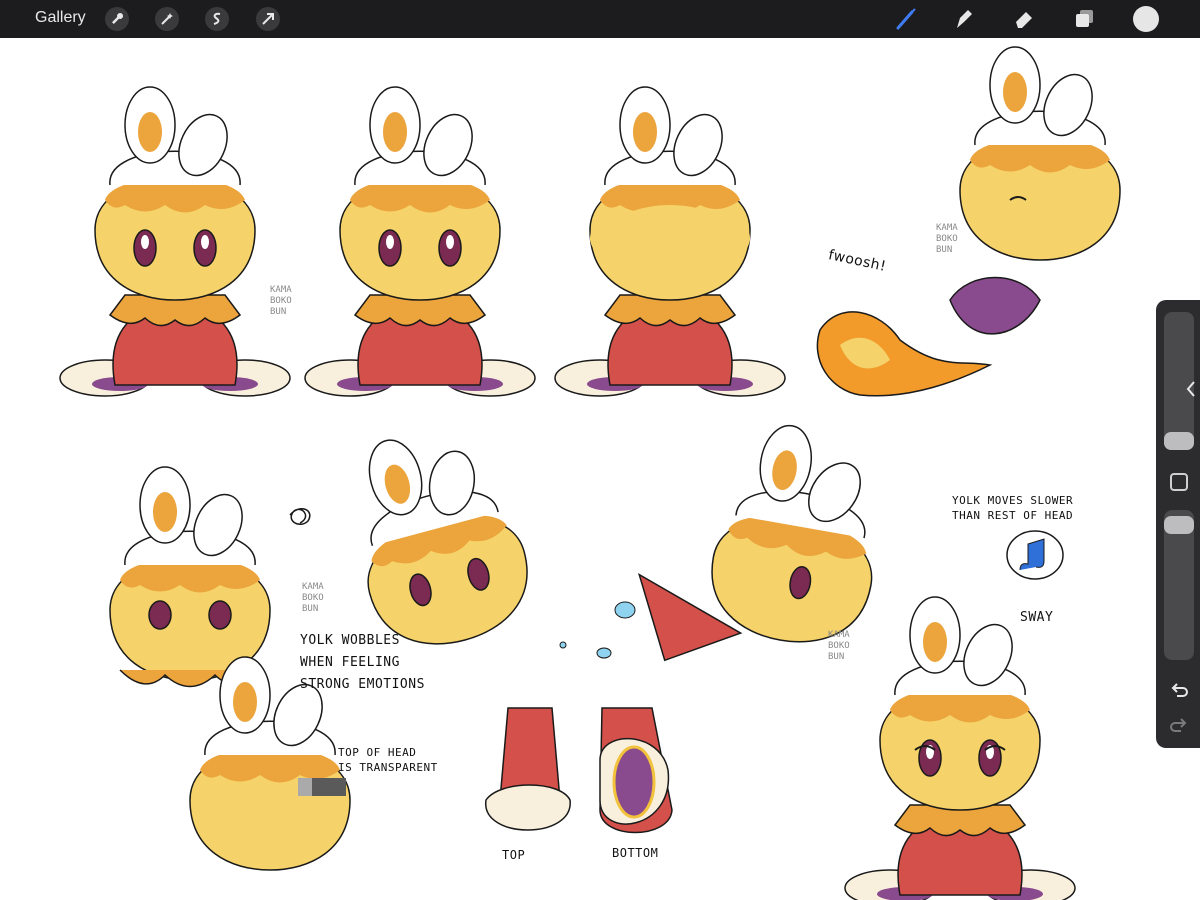 Image resolution: width=1200 pixels, height=900 pixels. I want to click on eraser-icon, so click(1024, 19).